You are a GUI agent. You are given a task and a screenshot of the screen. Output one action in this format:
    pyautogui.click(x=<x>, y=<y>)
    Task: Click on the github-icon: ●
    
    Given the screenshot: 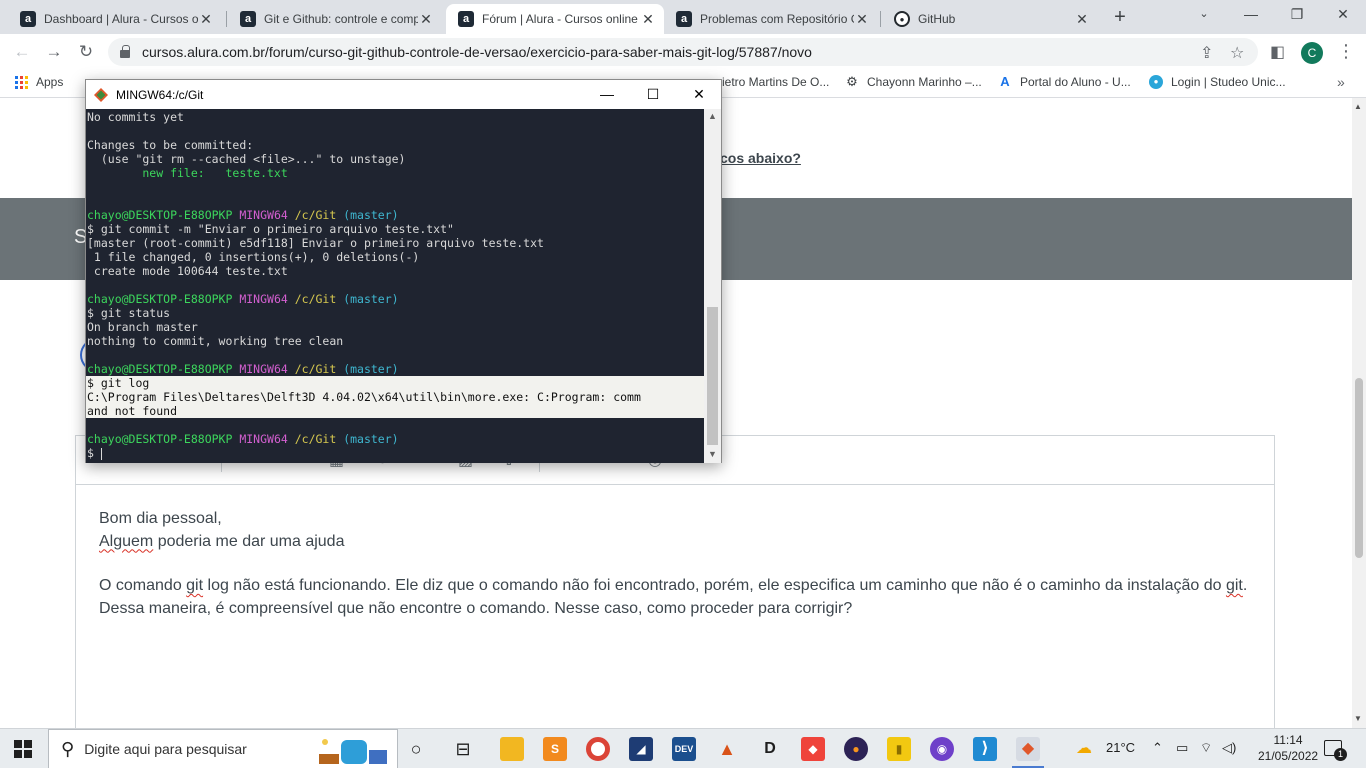 What is the action you would take?
    pyautogui.click(x=902, y=19)
    